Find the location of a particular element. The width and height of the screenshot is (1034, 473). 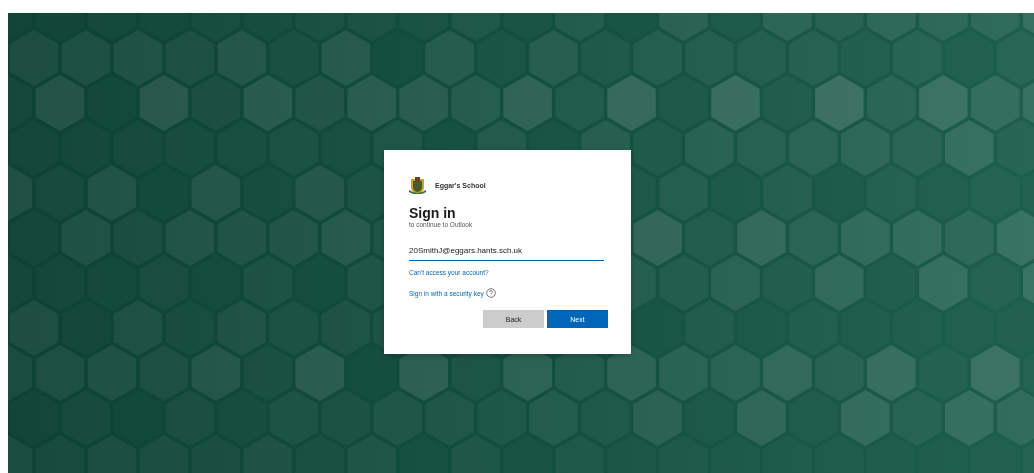

school-crest-icon is located at coordinates (417, 185).